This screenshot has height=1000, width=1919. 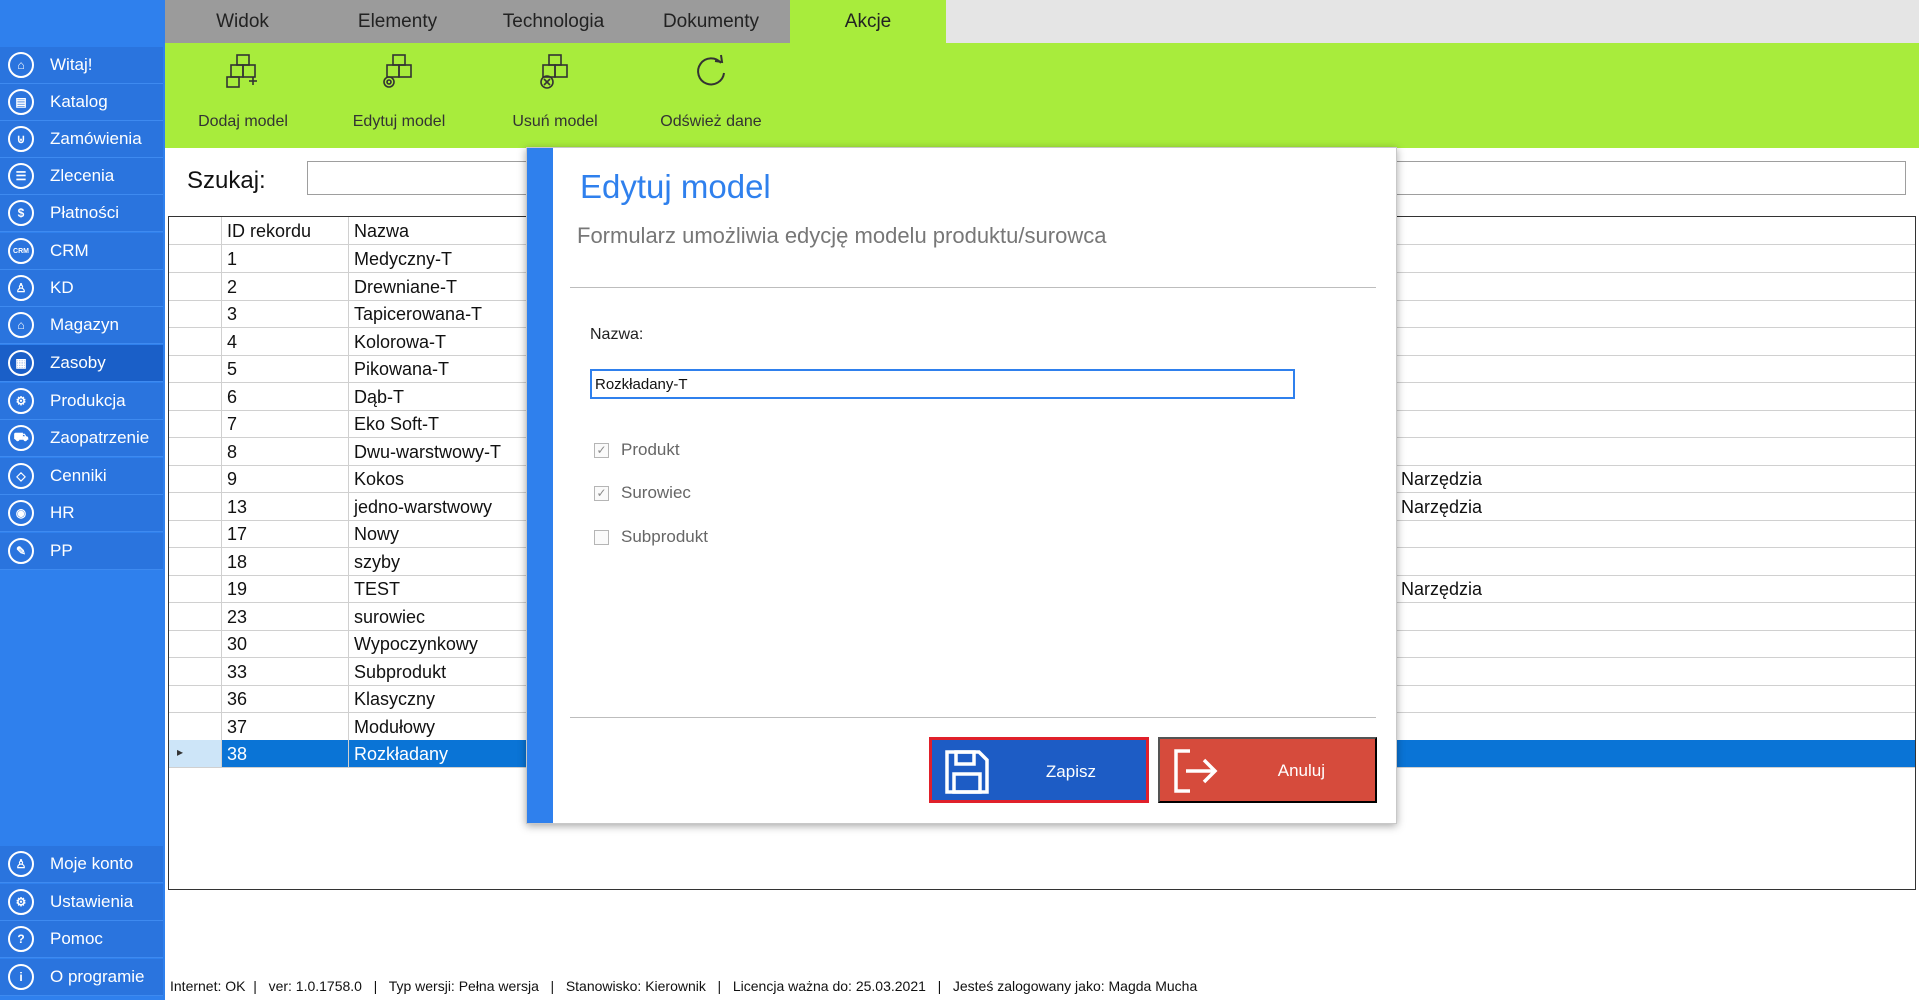 What do you see at coordinates (1039, 770) in the screenshot?
I see `save-button: Zapisz` at bounding box center [1039, 770].